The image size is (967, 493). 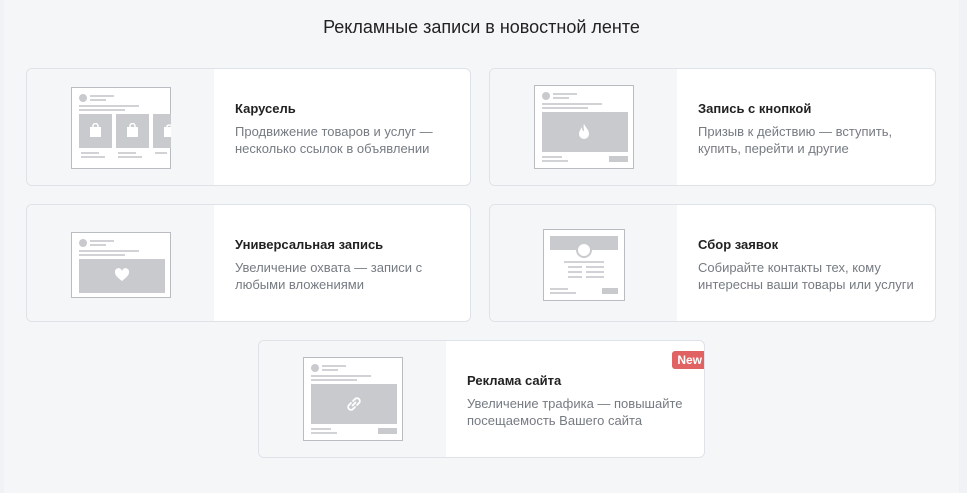 What do you see at coordinates (309, 244) in the screenshot?
I see `card-title: Универсальная запись` at bounding box center [309, 244].